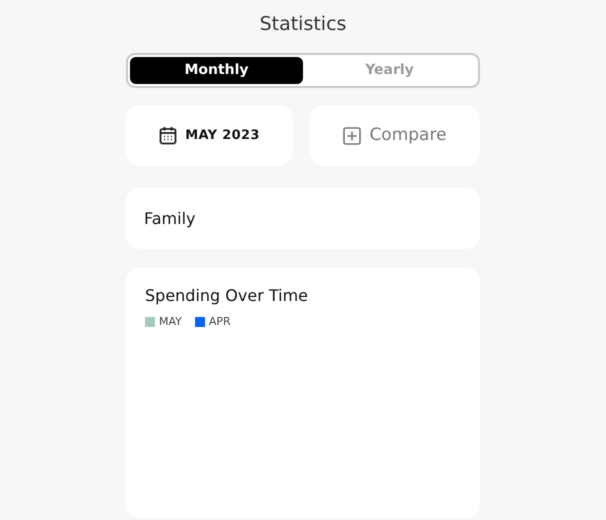  Describe the element at coordinates (168, 135) in the screenshot. I see `calendar-icon` at that location.